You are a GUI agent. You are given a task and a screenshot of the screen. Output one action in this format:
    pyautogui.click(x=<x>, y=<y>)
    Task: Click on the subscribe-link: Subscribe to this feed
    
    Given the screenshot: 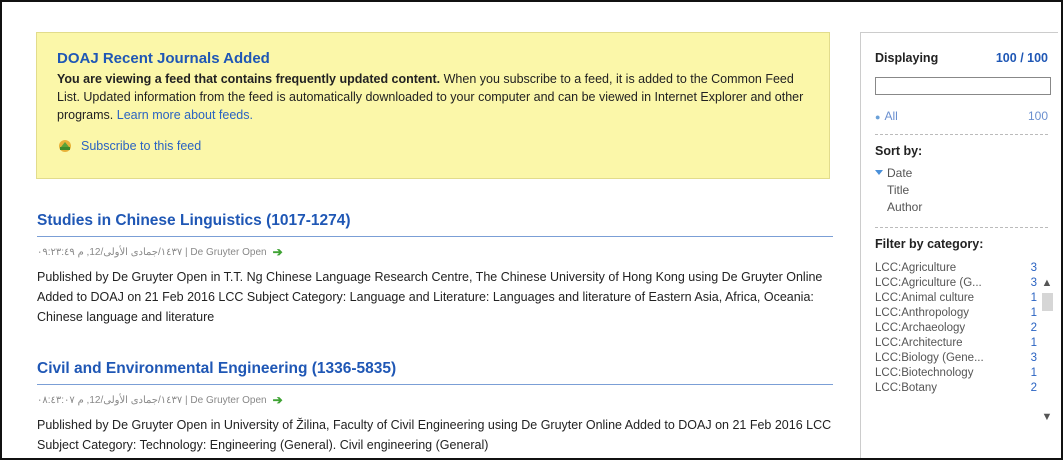 What is the action you would take?
    pyautogui.click(x=141, y=146)
    